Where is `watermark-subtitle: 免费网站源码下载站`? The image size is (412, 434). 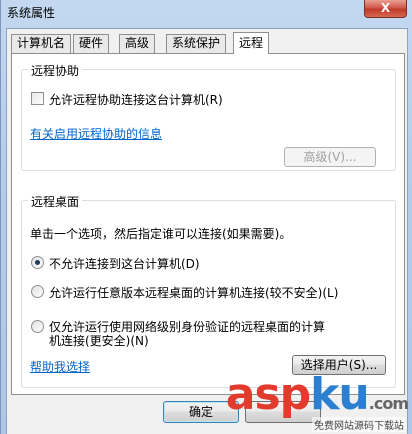 watermark-subtitle: 免费网站源码下载站 is located at coordinates (359, 424).